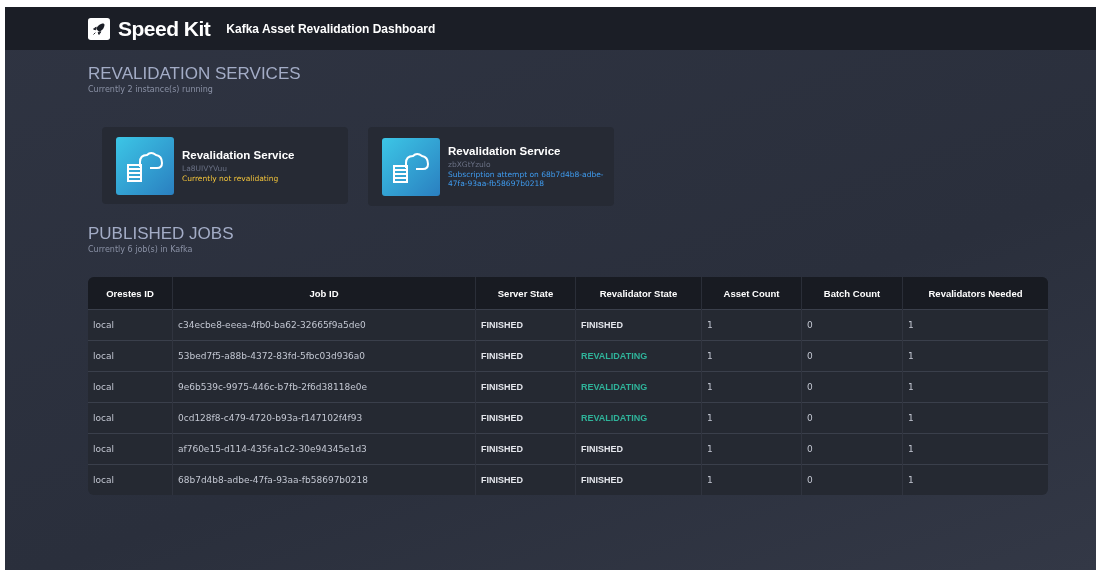 The height and width of the screenshot is (570, 1096). I want to click on app-title: Kafka Asset Revalidation Dashboard, so click(331, 28).